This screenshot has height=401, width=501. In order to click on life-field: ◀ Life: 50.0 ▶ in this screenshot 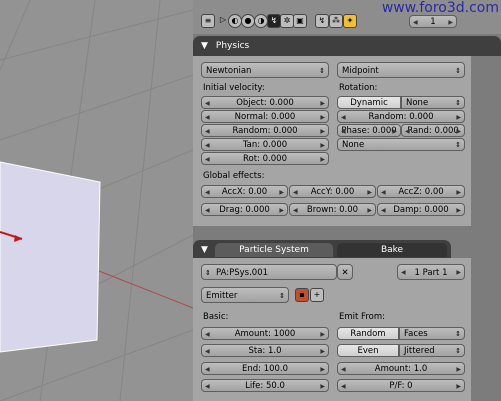, I will do `click(265, 385)`.